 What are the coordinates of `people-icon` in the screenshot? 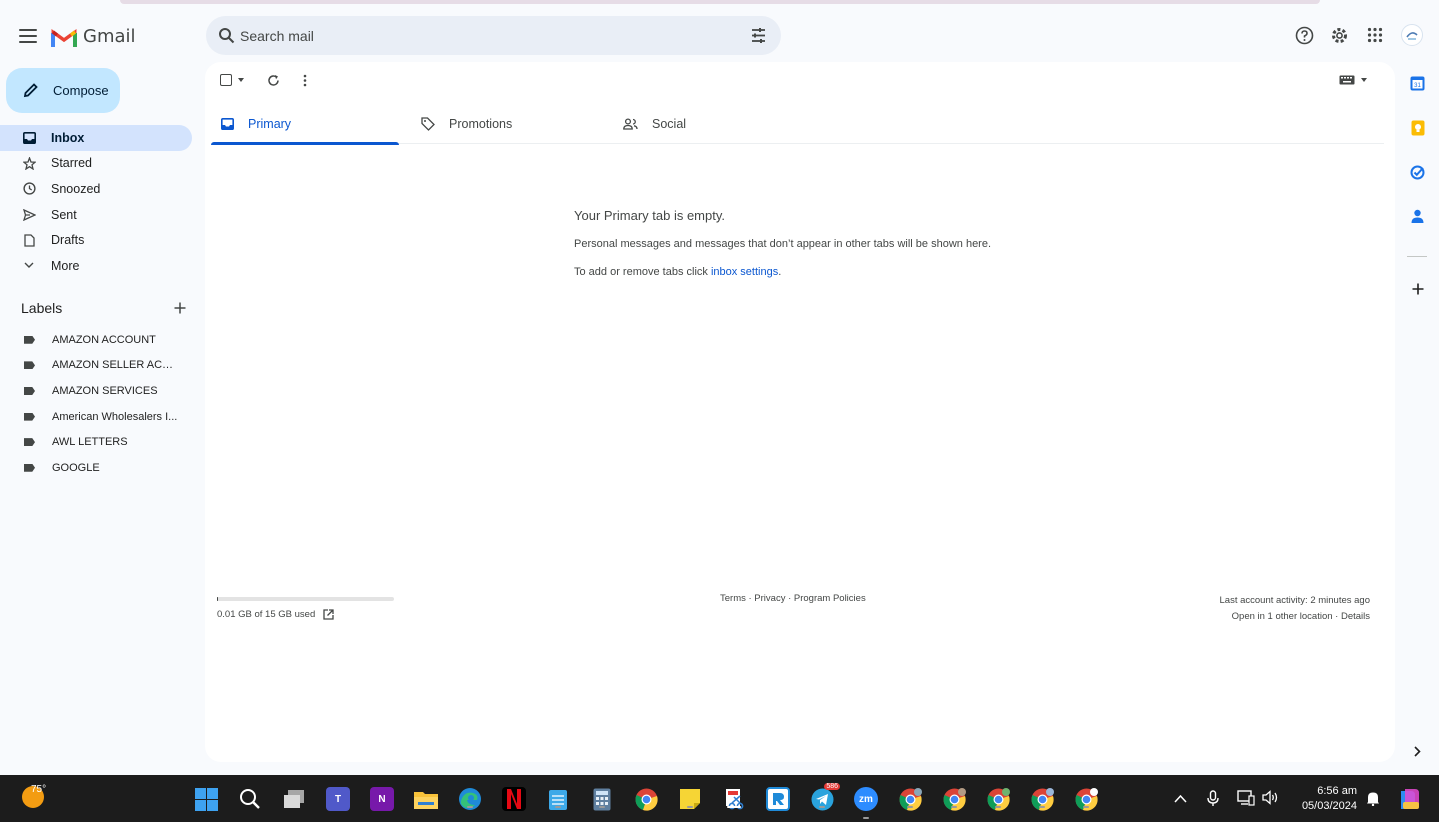 It's located at (630, 124).